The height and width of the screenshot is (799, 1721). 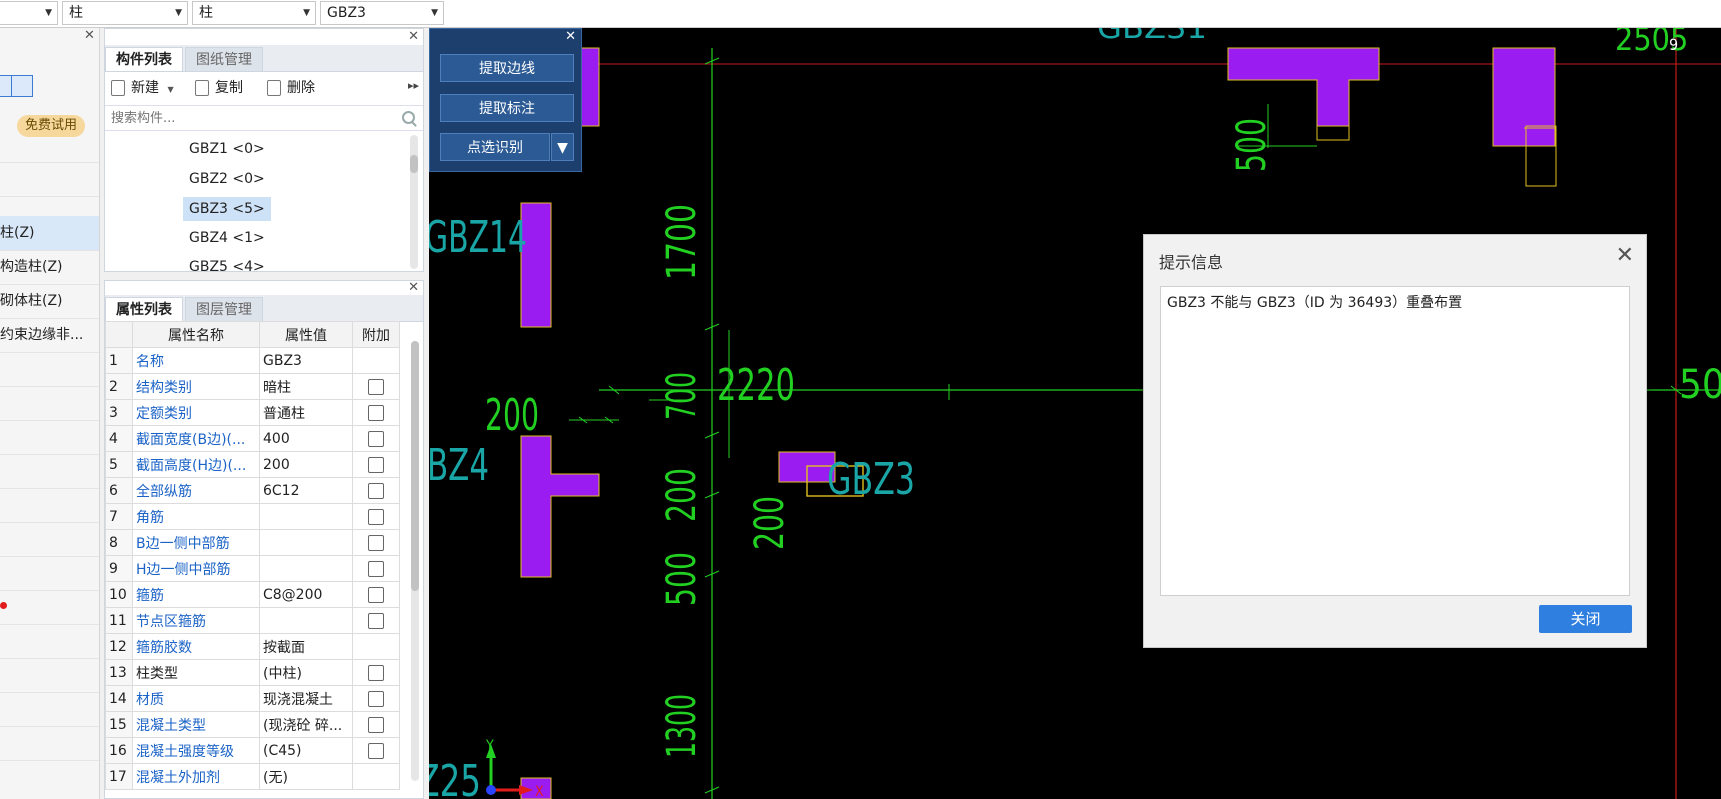 I want to click on new-button: 新建 ▼, so click(x=142, y=88).